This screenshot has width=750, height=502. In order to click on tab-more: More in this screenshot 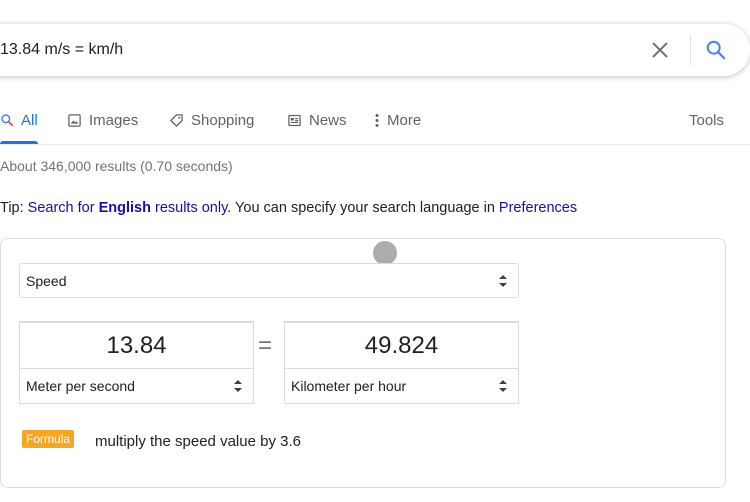, I will do `click(397, 120)`.